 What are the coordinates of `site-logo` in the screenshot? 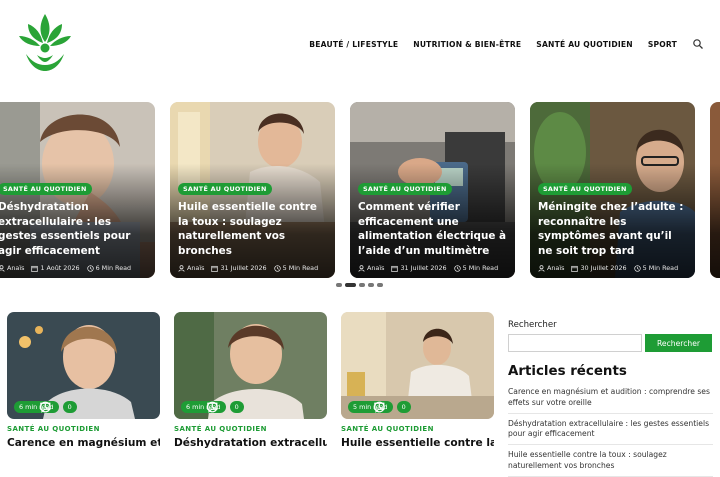 It's located at (45, 42).